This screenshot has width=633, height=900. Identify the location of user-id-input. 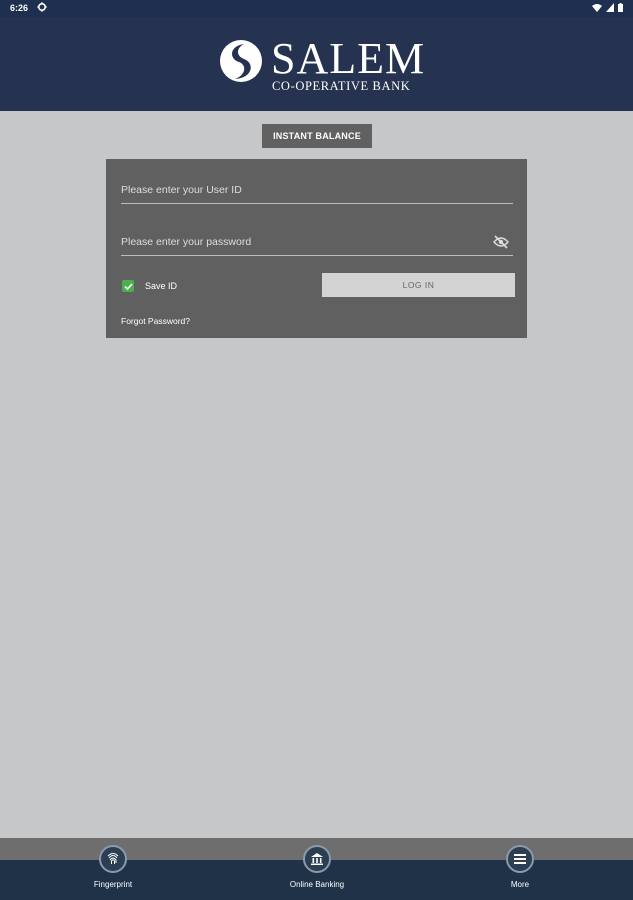
(317, 190).